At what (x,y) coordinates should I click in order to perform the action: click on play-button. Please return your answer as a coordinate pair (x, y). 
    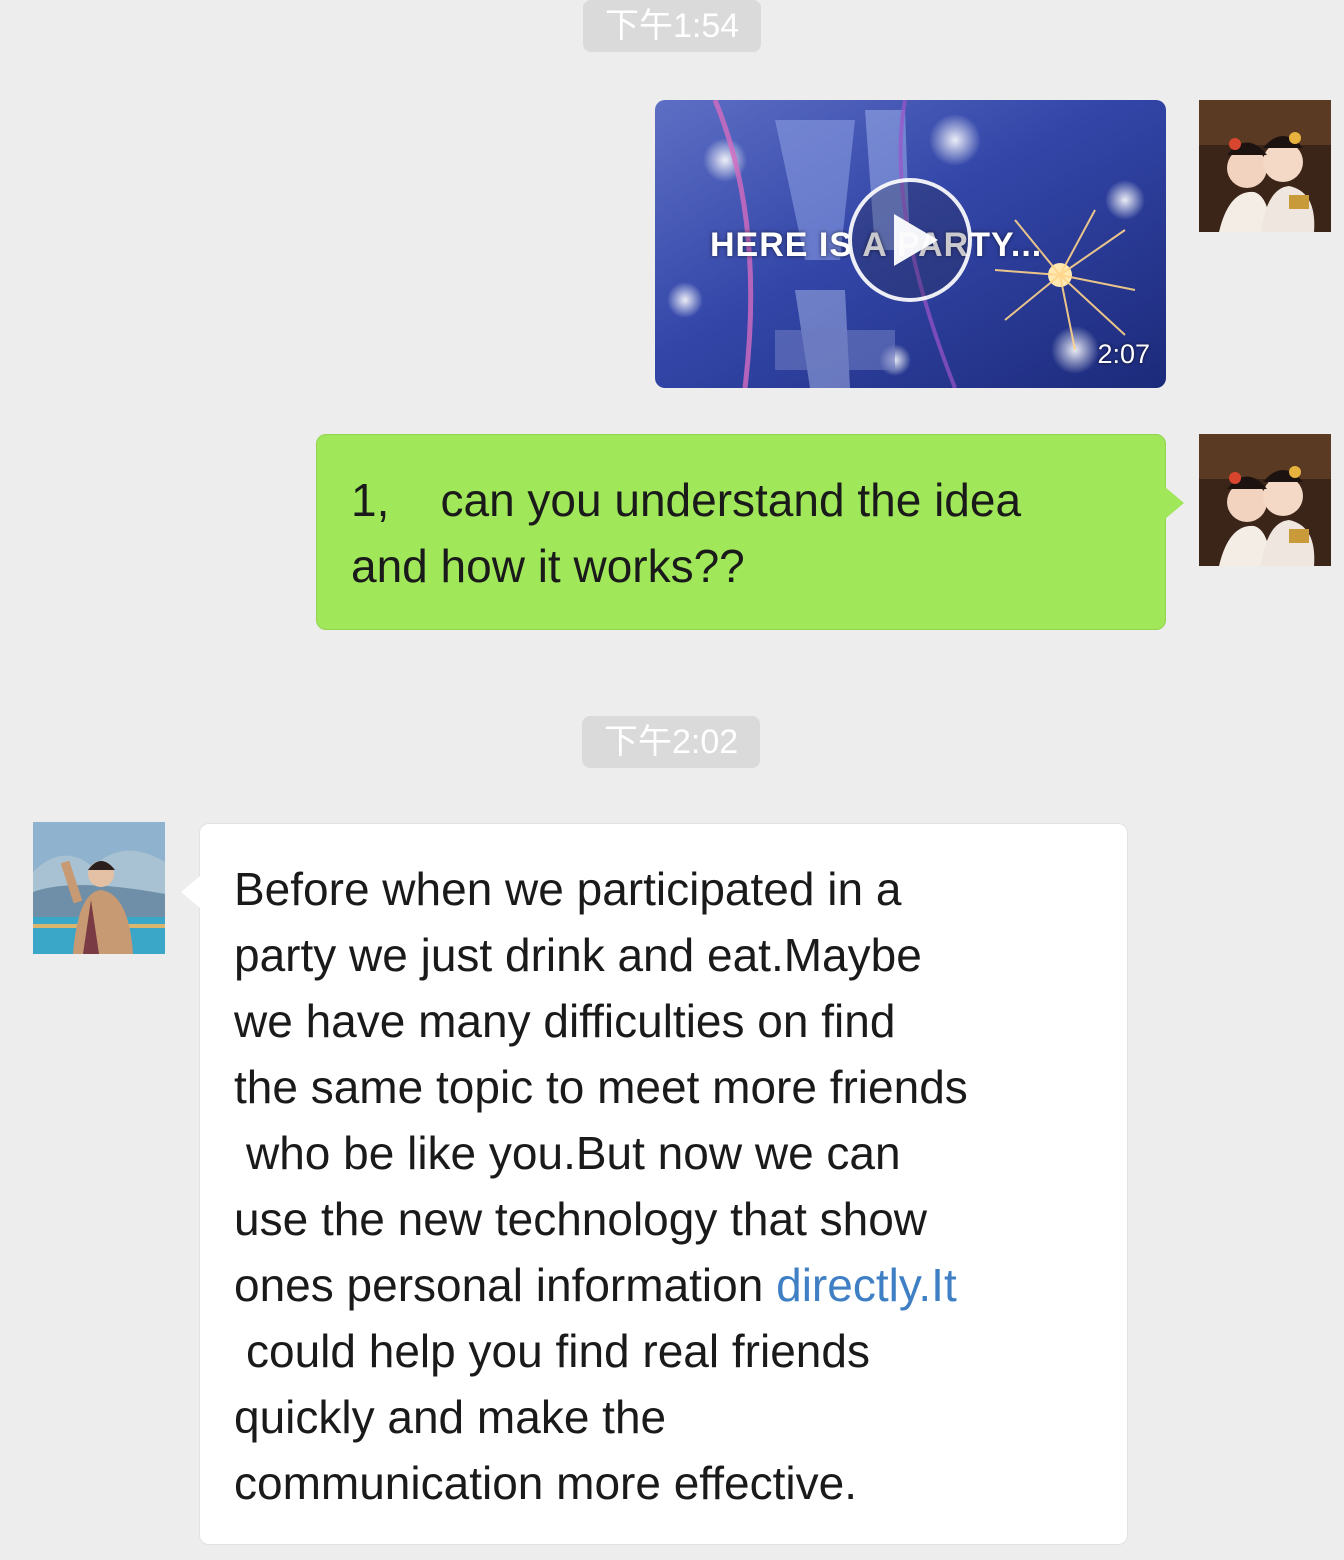
    Looking at the image, I should click on (910, 240).